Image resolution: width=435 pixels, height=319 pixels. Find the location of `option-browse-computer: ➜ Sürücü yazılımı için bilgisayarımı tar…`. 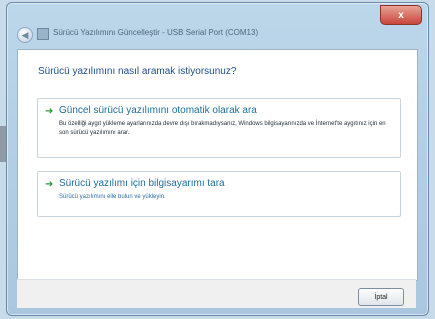

option-browse-computer: ➜ Sürücü yazılımı için bilgisayarımı tar… is located at coordinates (219, 194).